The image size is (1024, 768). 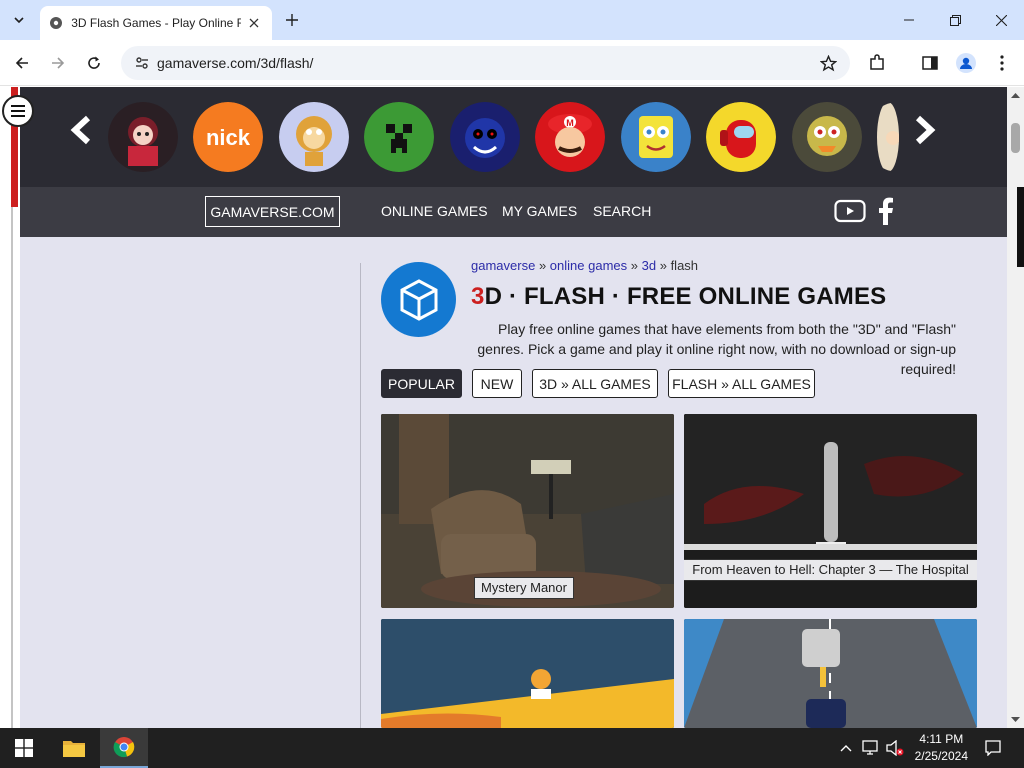 What do you see at coordinates (292, 20) in the screenshot?
I see `new-tab-button` at bounding box center [292, 20].